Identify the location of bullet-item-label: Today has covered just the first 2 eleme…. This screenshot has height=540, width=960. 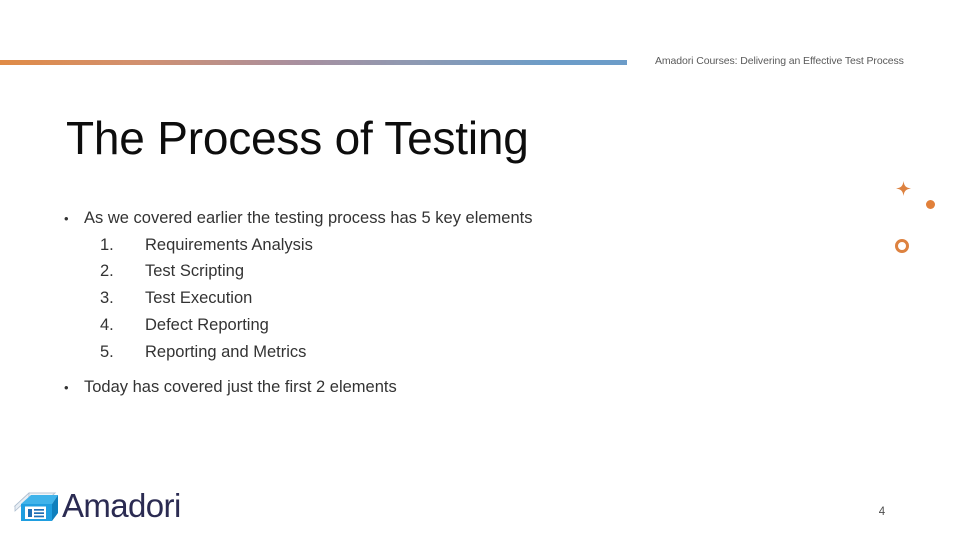
(240, 387).